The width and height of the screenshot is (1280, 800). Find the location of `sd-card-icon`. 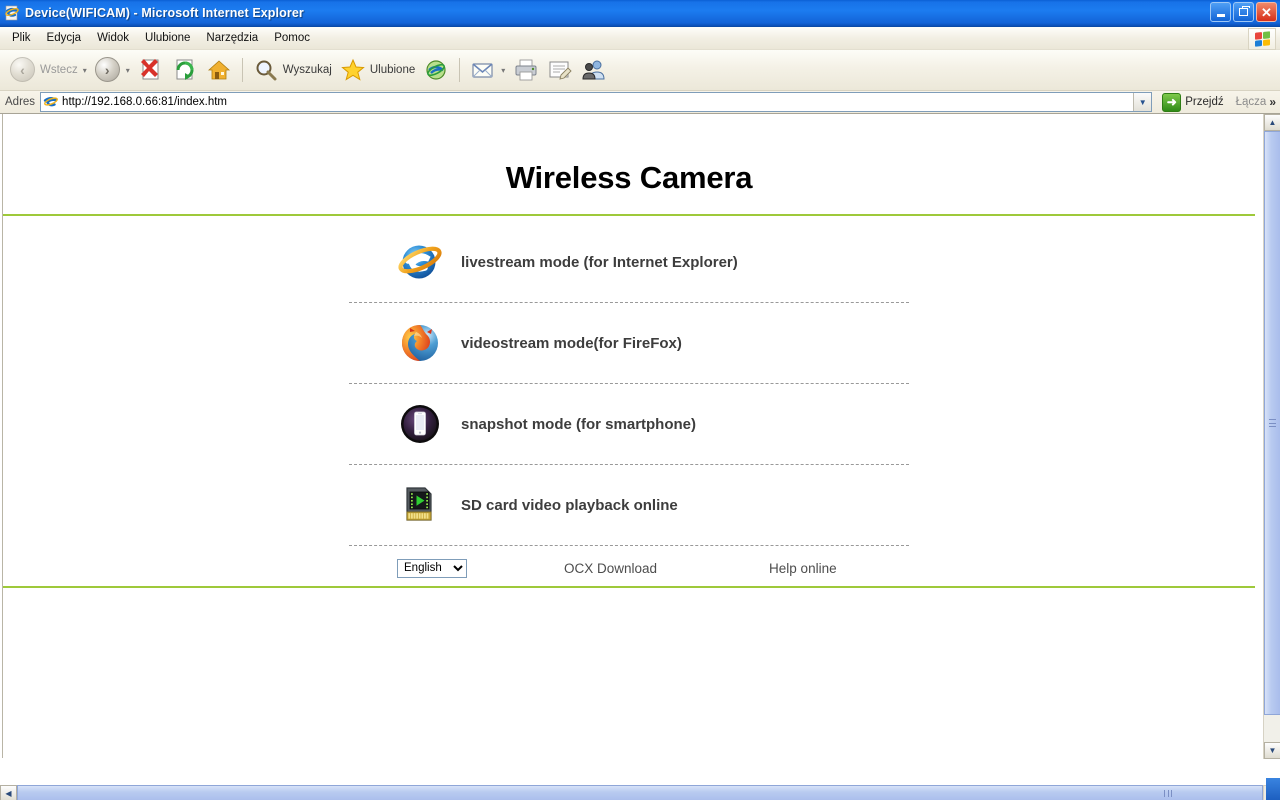

sd-card-icon is located at coordinates (420, 505).